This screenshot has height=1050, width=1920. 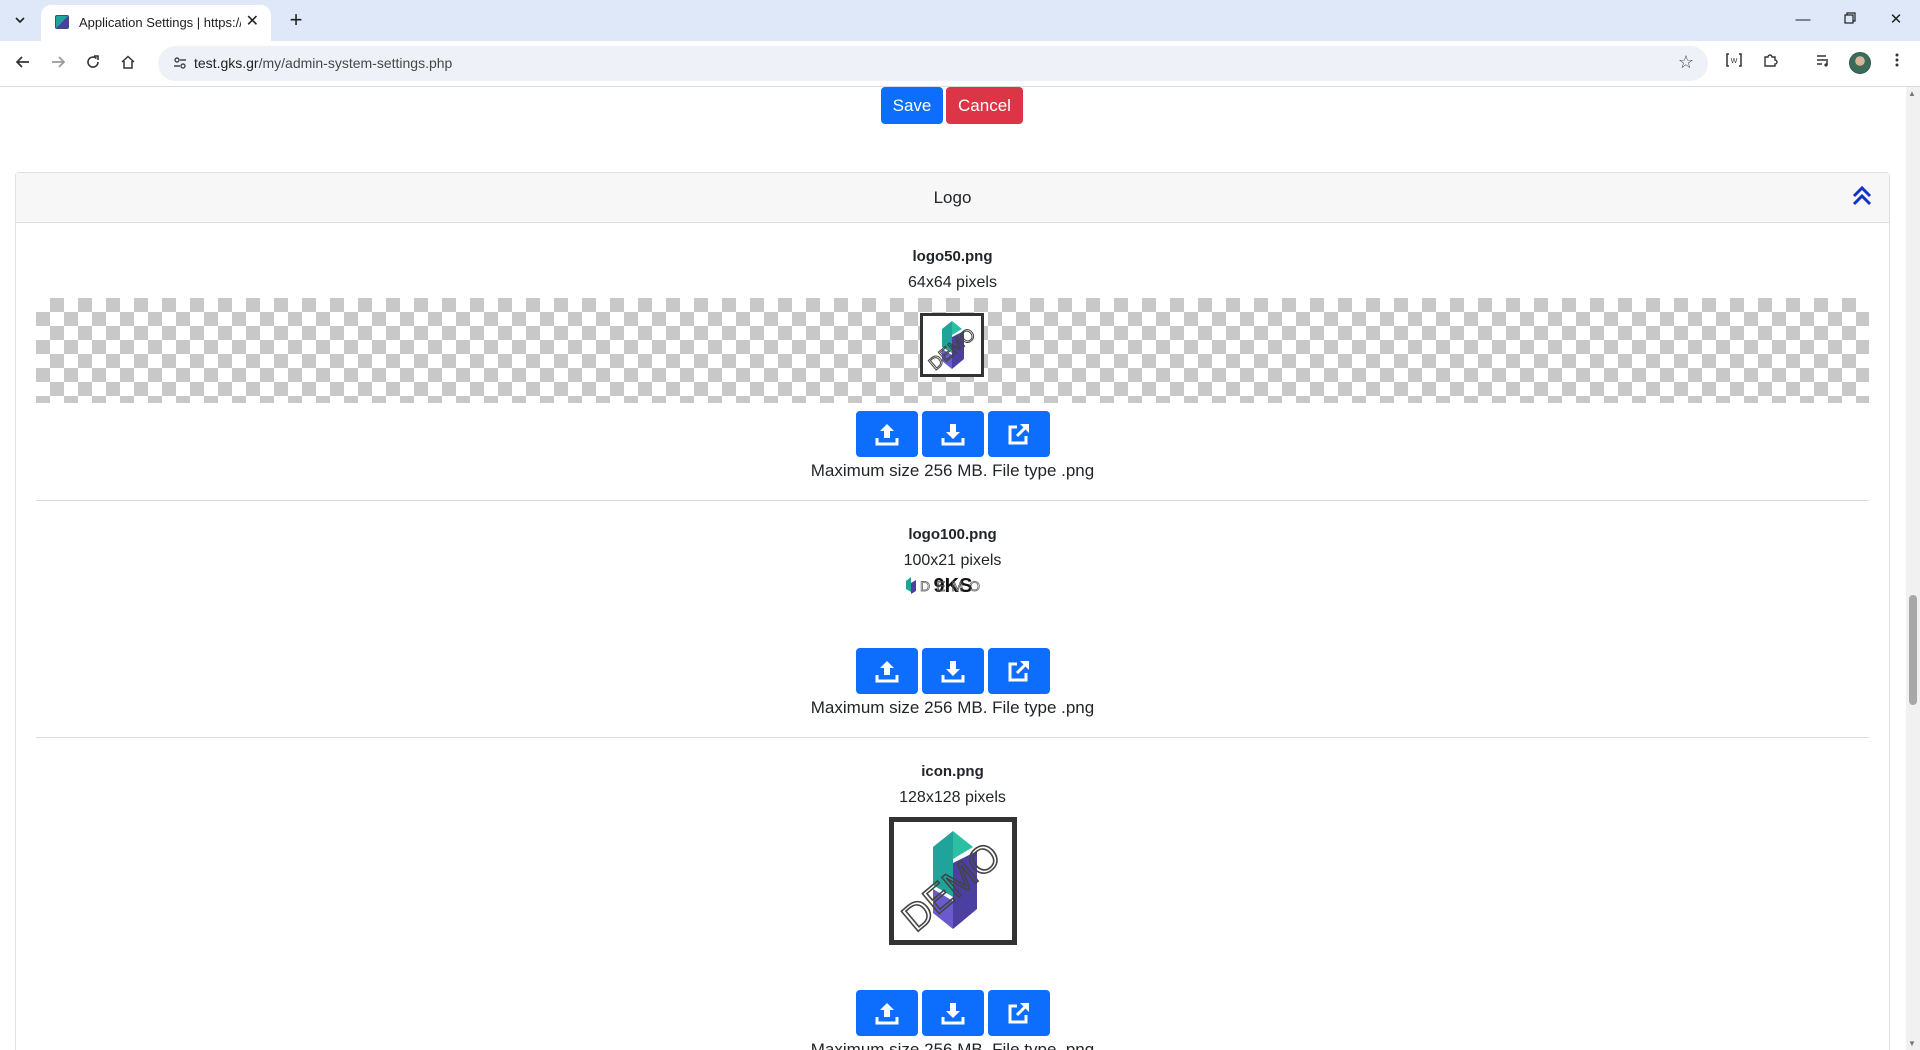 I want to click on forward-button, so click(x=58, y=64).